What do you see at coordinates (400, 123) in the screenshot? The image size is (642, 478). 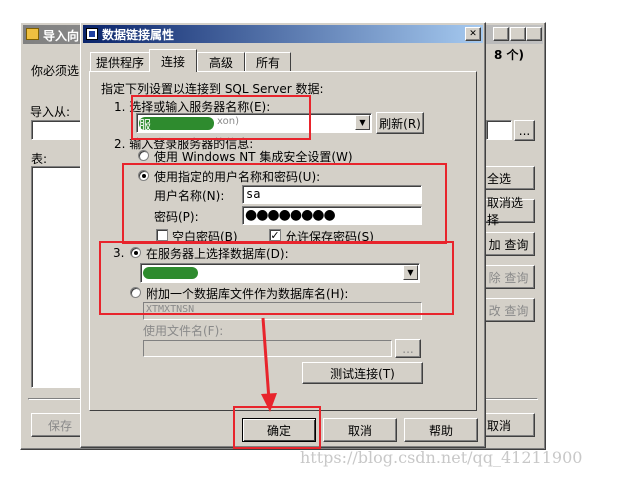 I see `refresh-button: 刷新(R)` at bounding box center [400, 123].